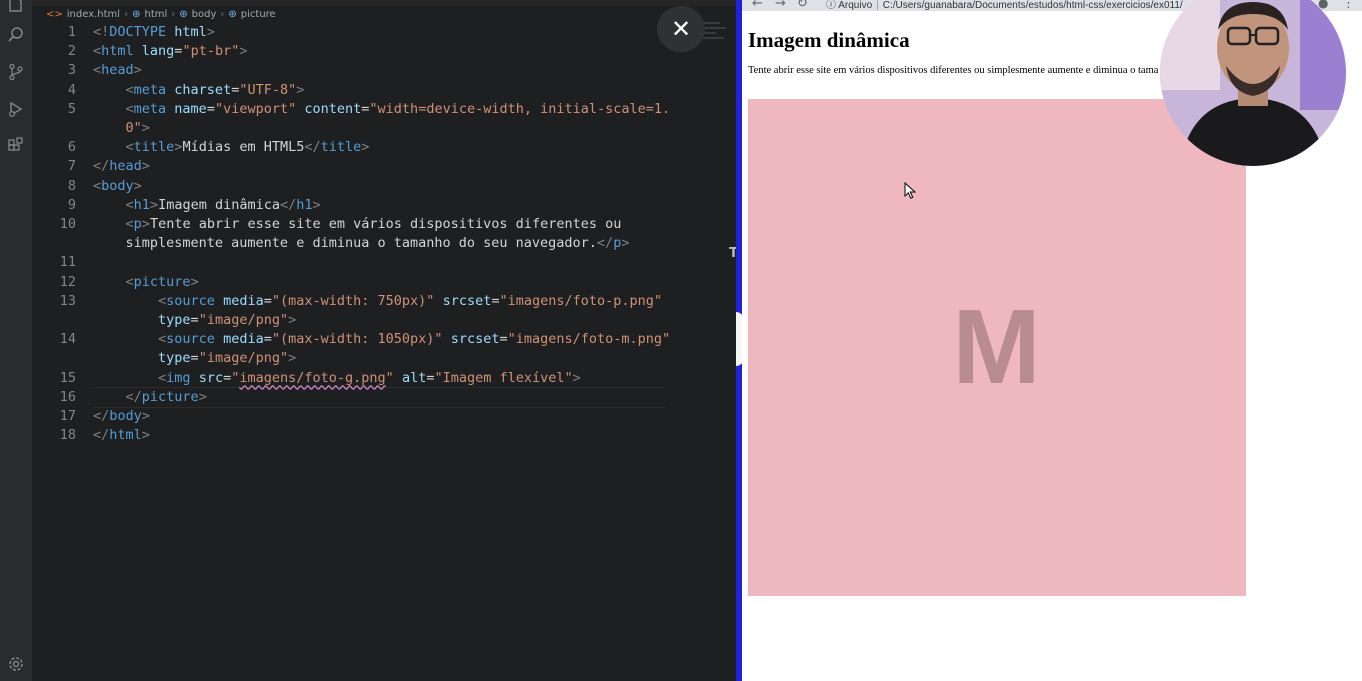  Describe the element at coordinates (222, 14) in the screenshot. I see `chevron-right-icon: ›` at that location.